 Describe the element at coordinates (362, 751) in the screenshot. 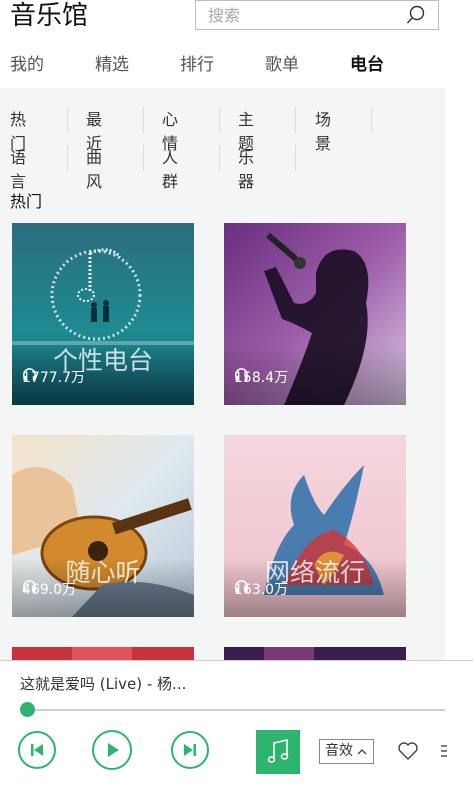

I see `chevron-up-icon` at that location.